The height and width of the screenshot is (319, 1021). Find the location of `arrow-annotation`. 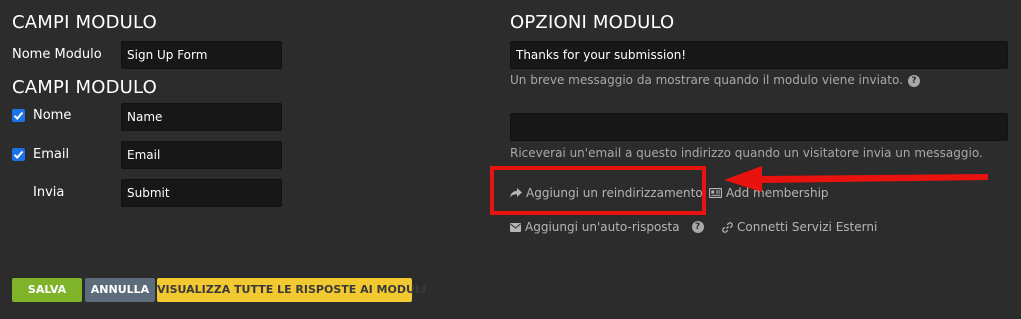

arrow-annotation is located at coordinates (856, 179).